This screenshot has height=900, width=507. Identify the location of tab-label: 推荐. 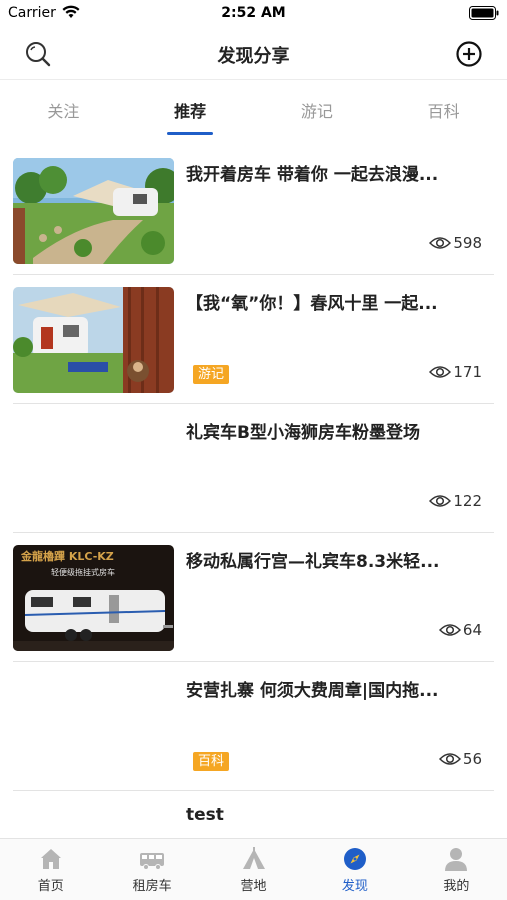
(190, 111).